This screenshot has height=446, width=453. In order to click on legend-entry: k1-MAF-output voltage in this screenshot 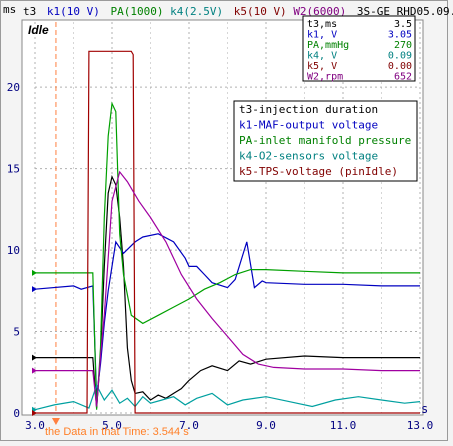, I will do `click(308, 125)`.